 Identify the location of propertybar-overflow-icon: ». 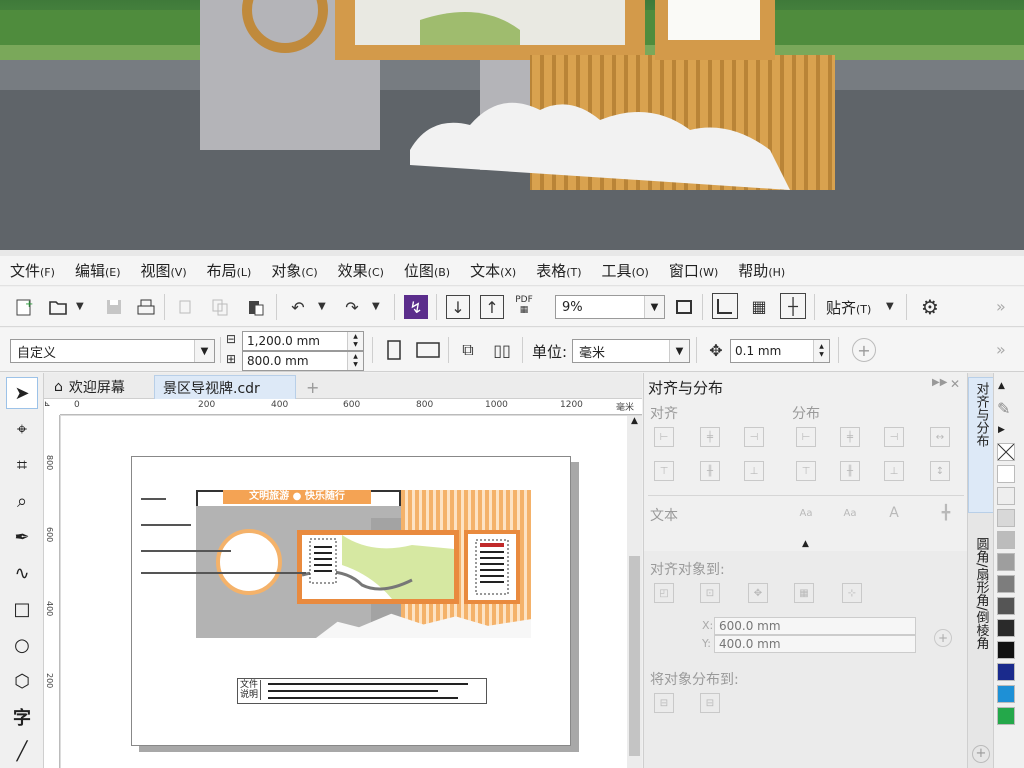
(1001, 349).